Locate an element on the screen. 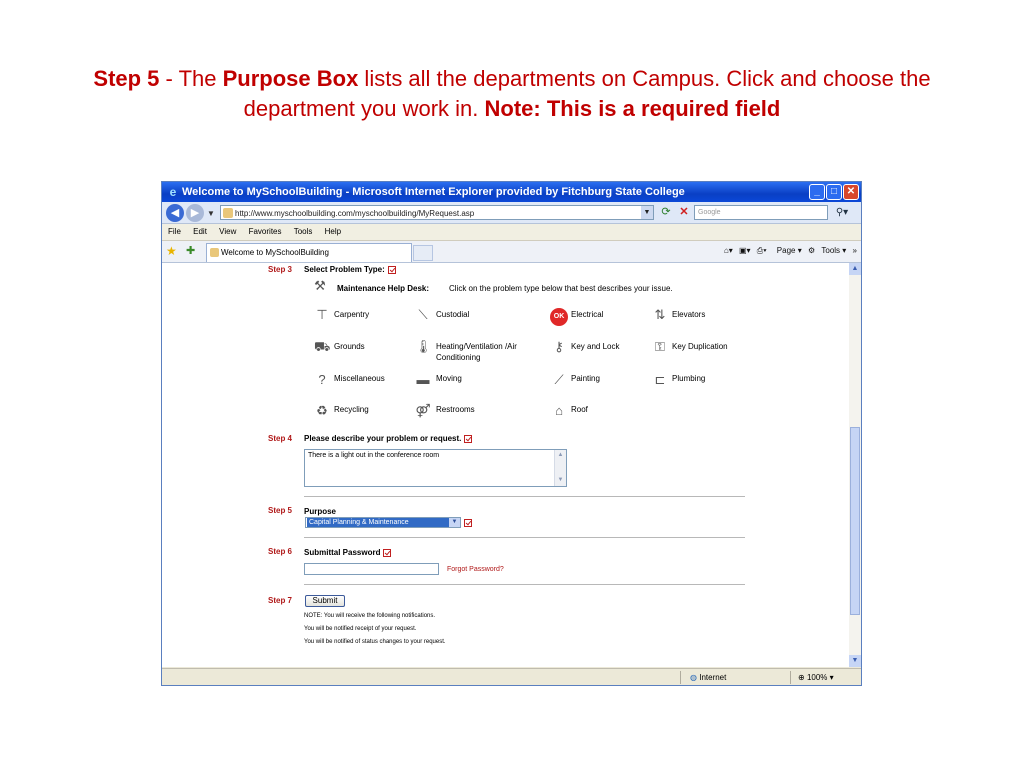 The height and width of the screenshot is (768, 1024). problem-painting: Painting is located at coordinates (585, 378).